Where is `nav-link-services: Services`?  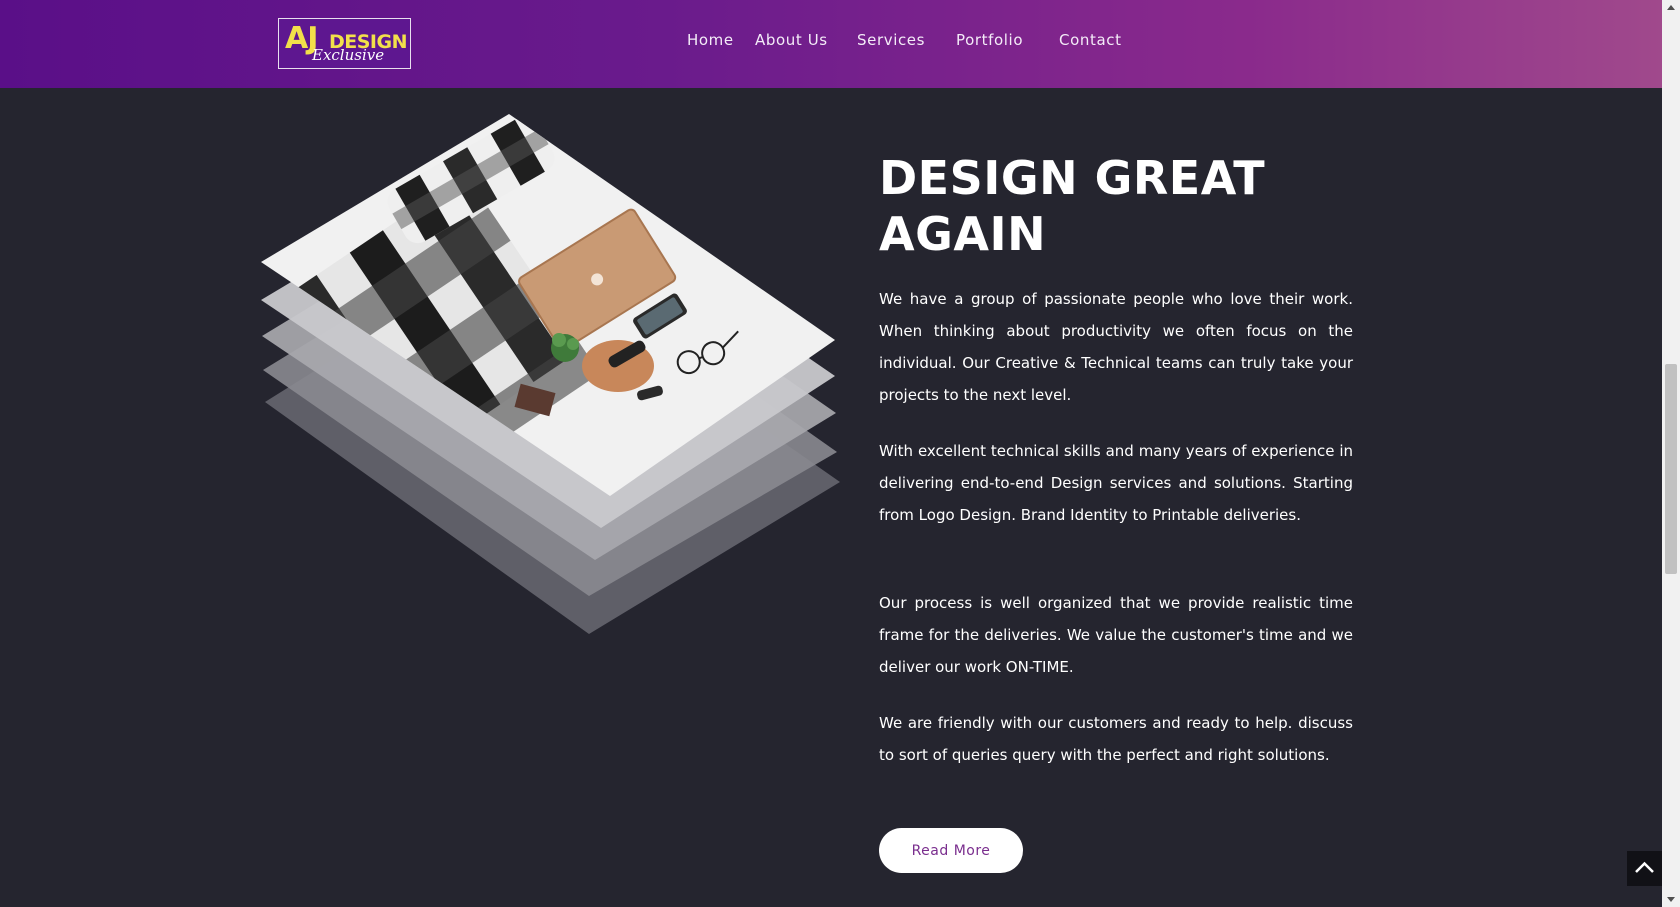
nav-link-services: Services is located at coordinates (891, 40).